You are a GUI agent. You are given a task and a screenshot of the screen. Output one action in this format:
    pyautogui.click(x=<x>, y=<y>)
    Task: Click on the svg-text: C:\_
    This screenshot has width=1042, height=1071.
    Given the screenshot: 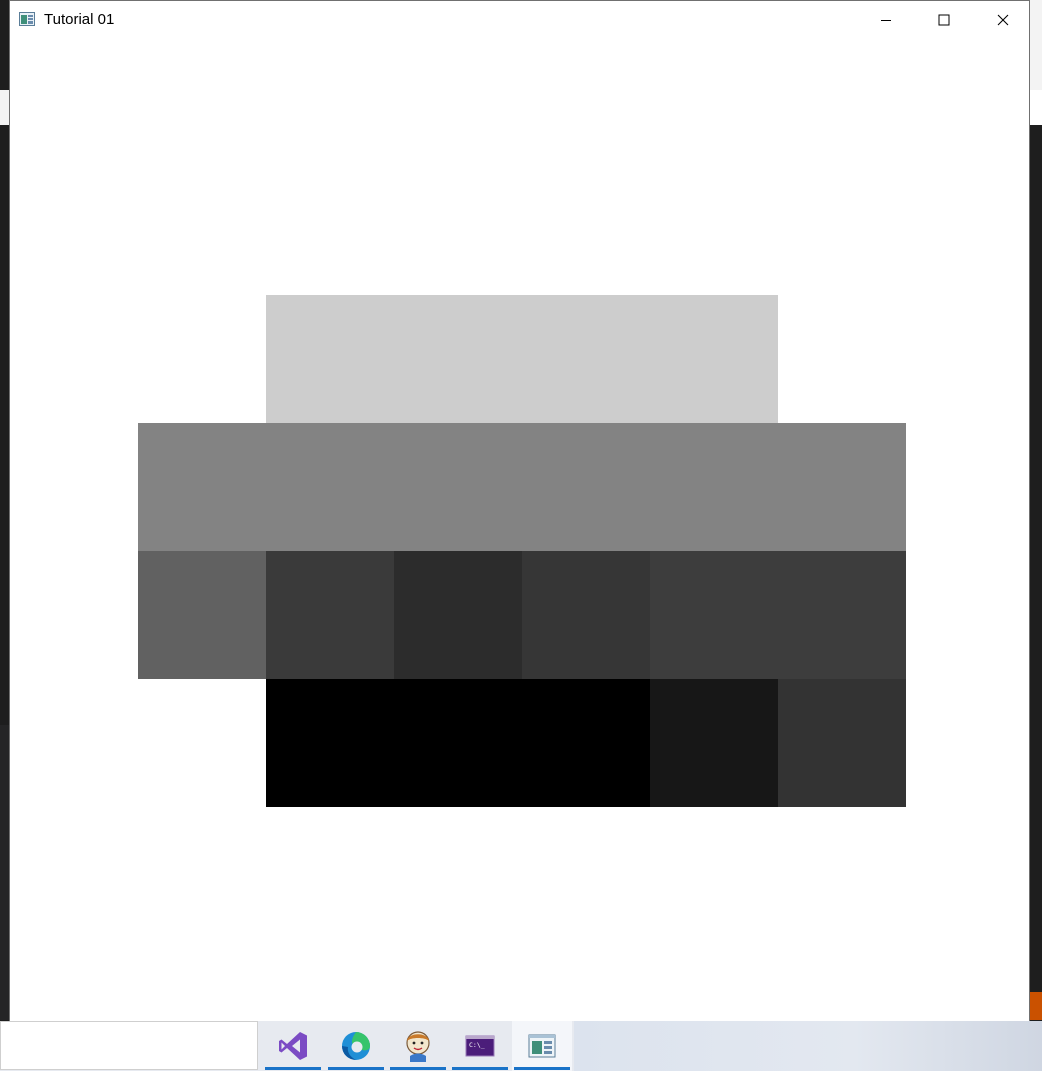 What is the action you would take?
    pyautogui.click(x=477, y=1045)
    